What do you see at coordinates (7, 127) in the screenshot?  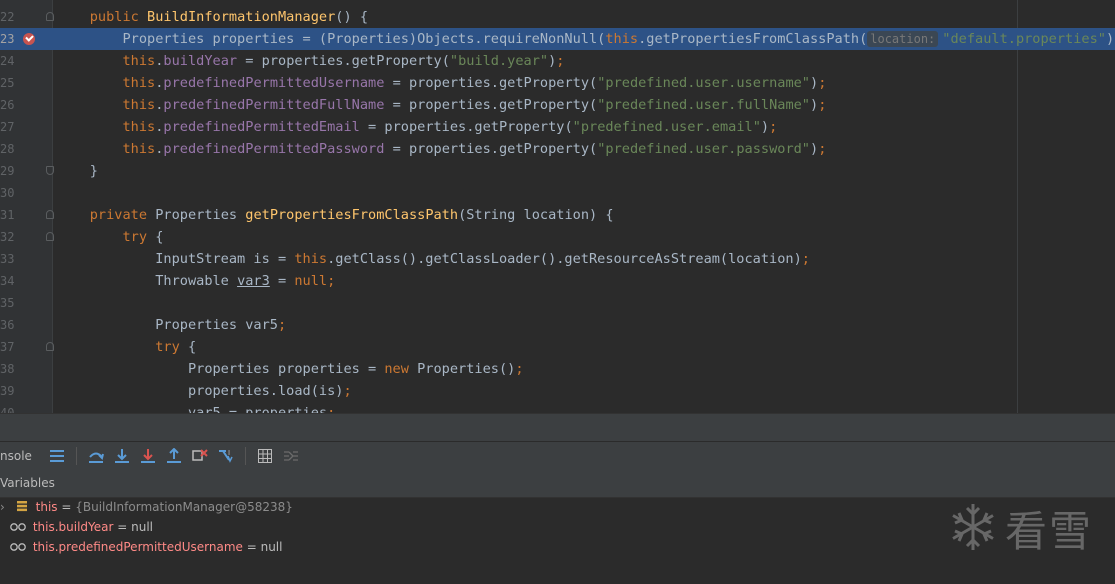 I see `line-number: 27` at bounding box center [7, 127].